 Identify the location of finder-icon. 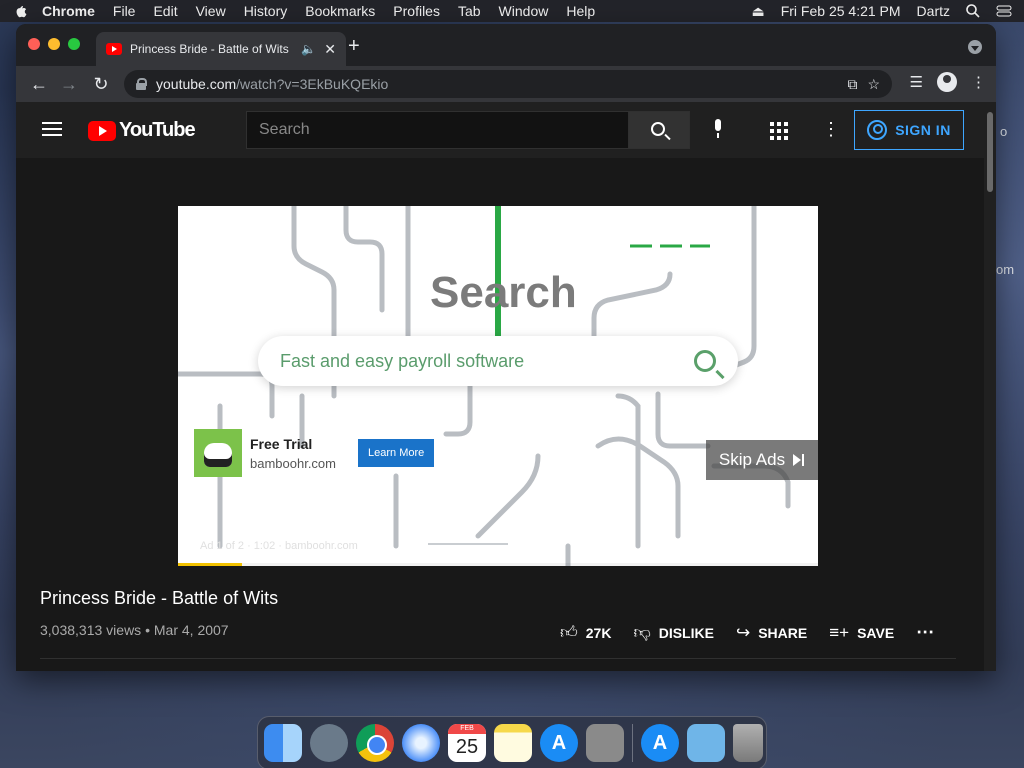
(283, 743).